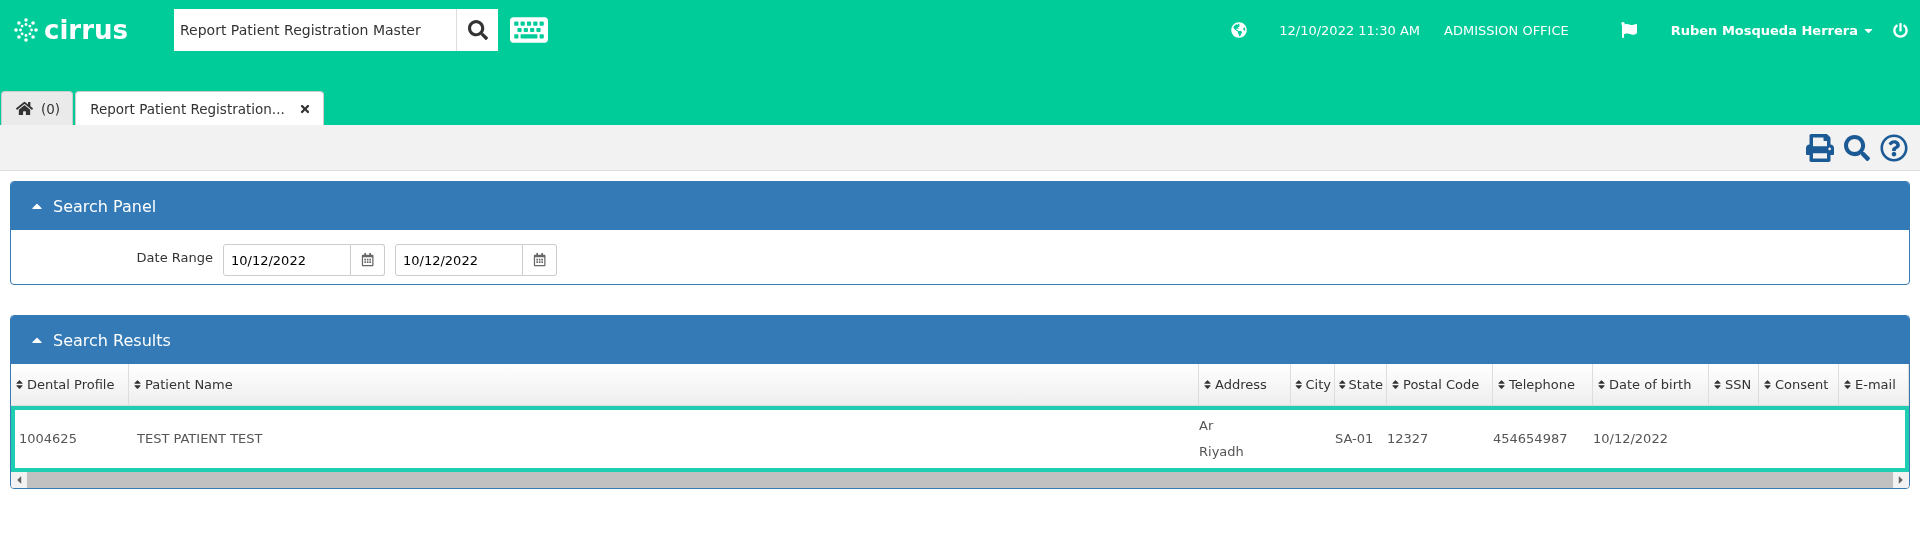 Image resolution: width=1920 pixels, height=534 pixels. What do you see at coordinates (1354, 439) in the screenshot?
I see `table-cell-text: SA-01` at bounding box center [1354, 439].